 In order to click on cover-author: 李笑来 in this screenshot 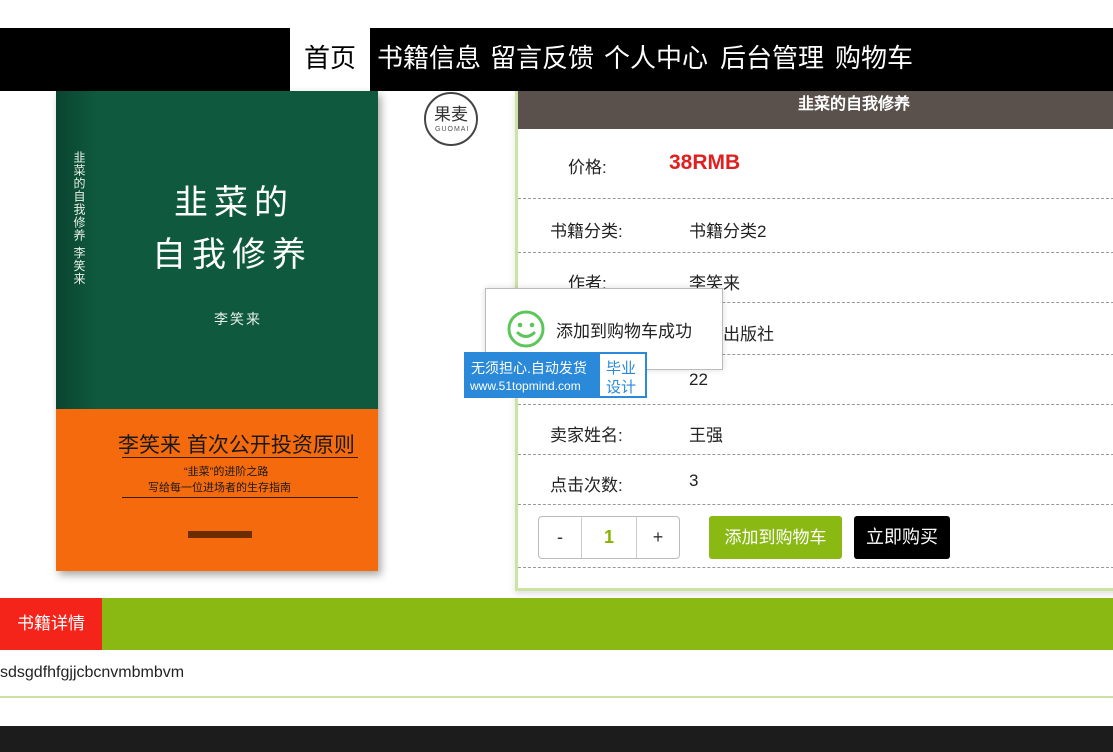, I will do `click(238, 319)`.